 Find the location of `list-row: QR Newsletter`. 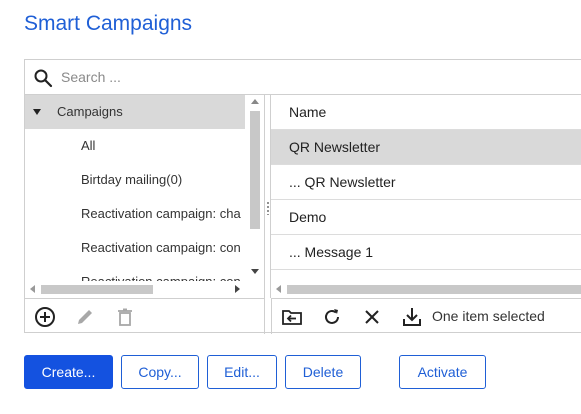

list-row: QR Newsletter is located at coordinates (426, 147).